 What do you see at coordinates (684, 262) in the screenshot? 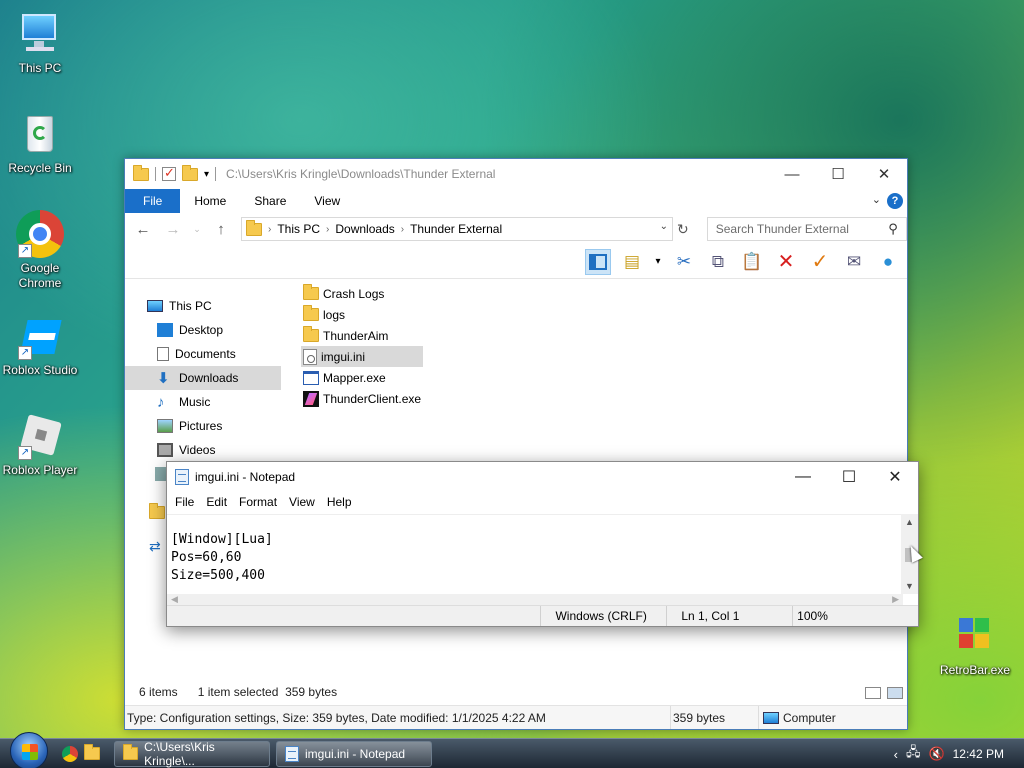
I see `cut-icon: ✂` at bounding box center [684, 262].